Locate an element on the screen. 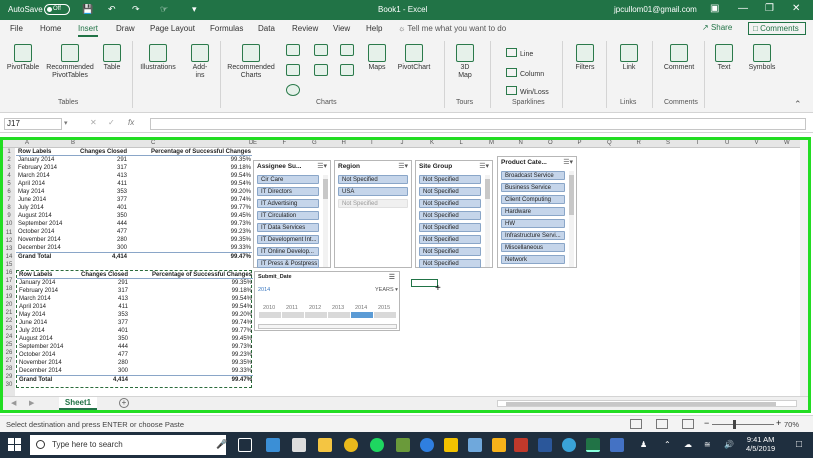 The image size is (813, 458). recommended-charts-button: Recommended Charts is located at coordinates (251, 62).